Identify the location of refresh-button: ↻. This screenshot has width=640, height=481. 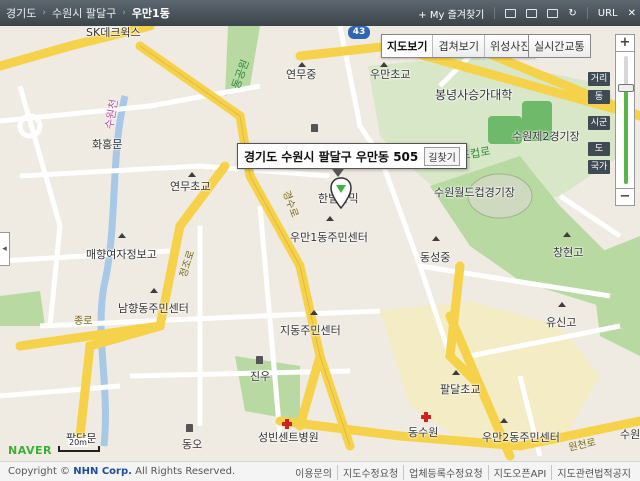
(572, 13).